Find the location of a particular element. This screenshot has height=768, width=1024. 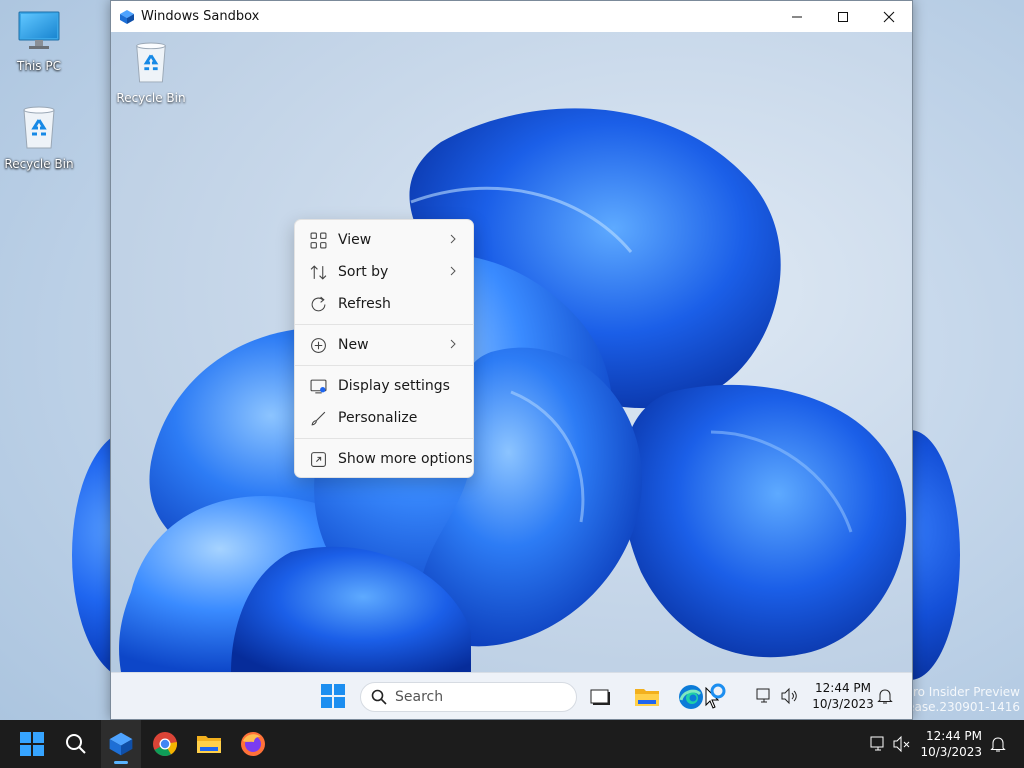

menu-item-label: Sort by is located at coordinates (363, 272).